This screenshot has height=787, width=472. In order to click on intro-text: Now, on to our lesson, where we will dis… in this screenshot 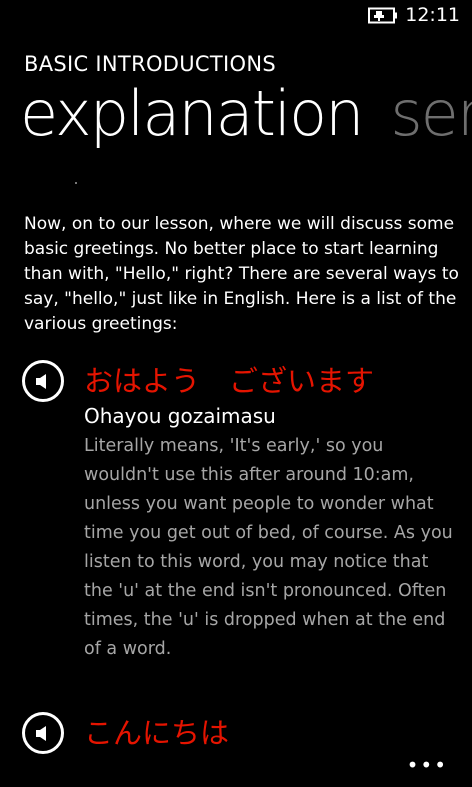, I will do `click(241, 274)`.